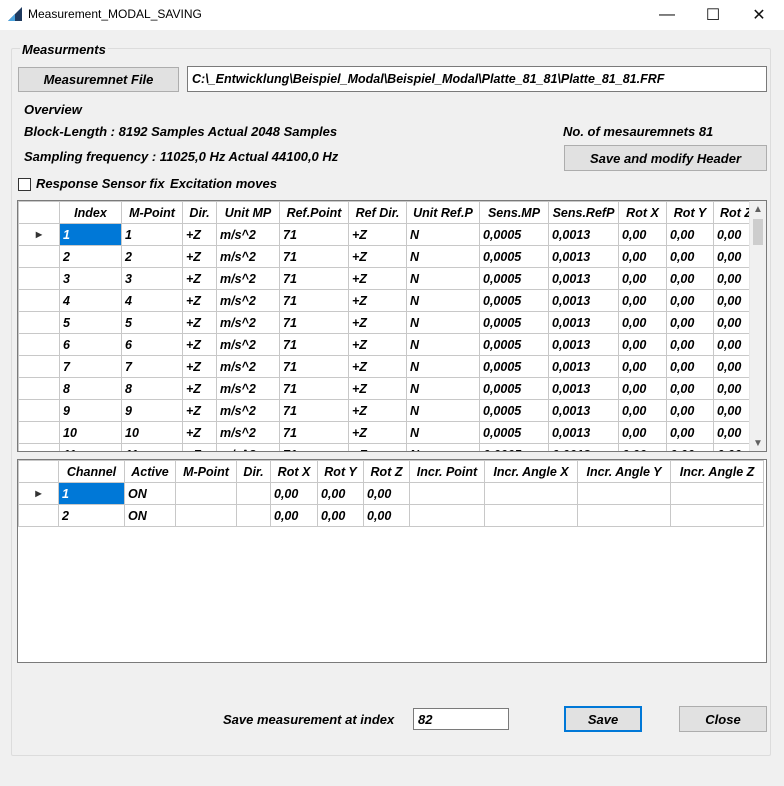 This screenshot has width=784, height=786. What do you see at coordinates (152, 432) in the screenshot?
I see `table-cell: 10` at bounding box center [152, 432].